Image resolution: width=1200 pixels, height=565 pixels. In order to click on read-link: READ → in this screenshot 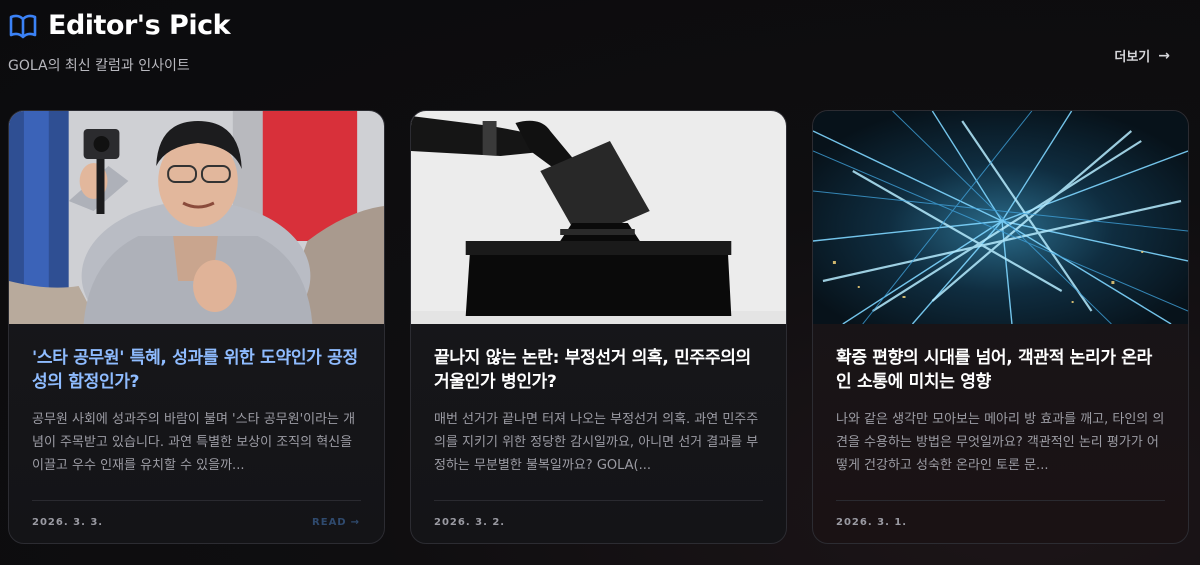, I will do `click(336, 522)`.